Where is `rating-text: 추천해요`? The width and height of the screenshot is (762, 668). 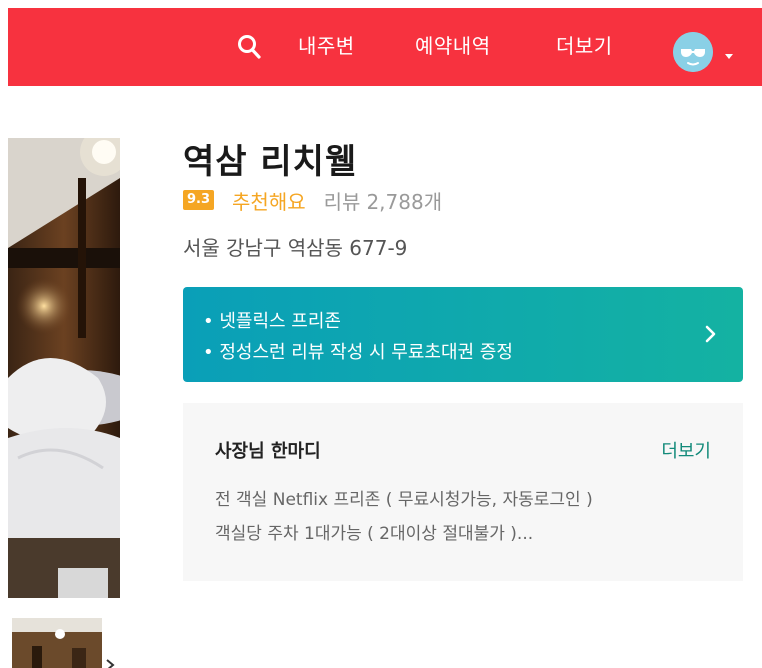 rating-text: 추천해요 is located at coordinates (269, 201).